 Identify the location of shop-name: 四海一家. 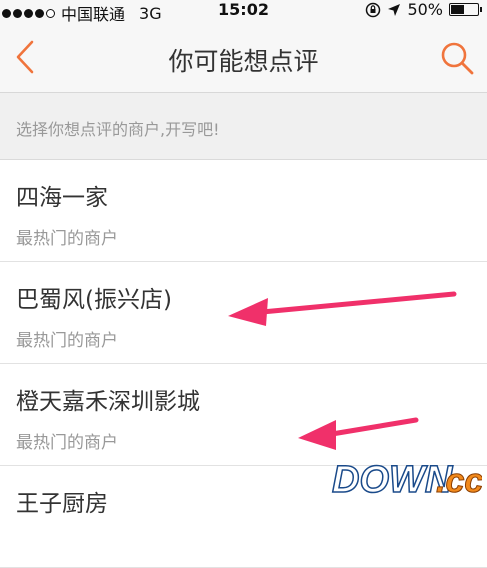
(62, 198).